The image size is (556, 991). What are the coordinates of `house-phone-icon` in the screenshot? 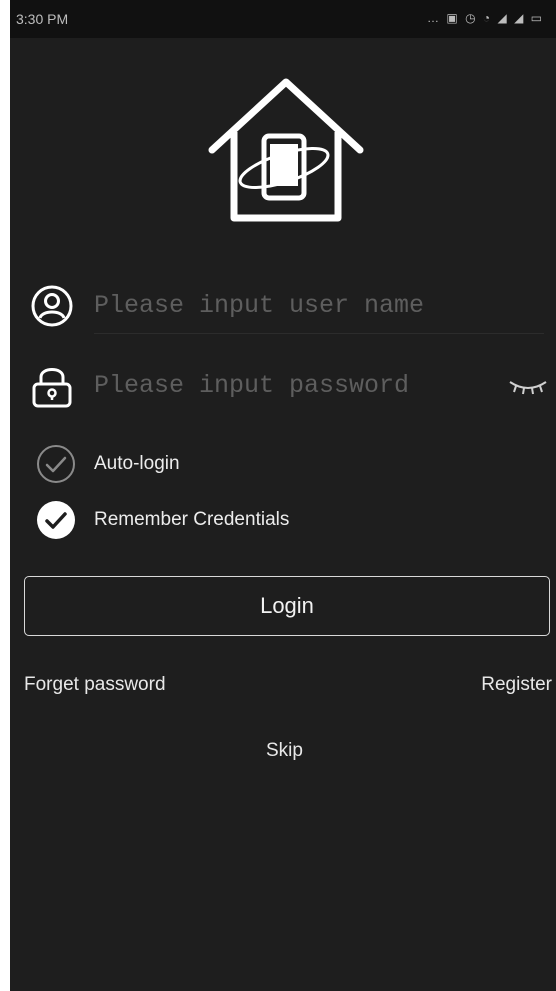 It's located at (286, 150).